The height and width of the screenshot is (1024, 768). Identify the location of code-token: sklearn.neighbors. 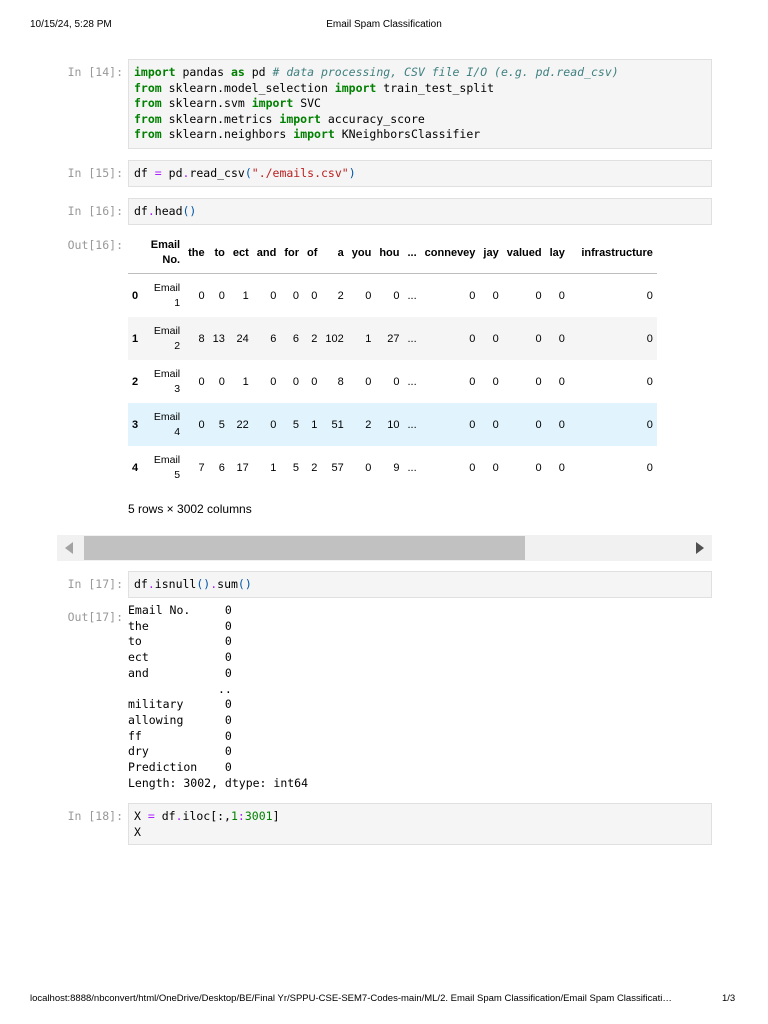
(227, 134).